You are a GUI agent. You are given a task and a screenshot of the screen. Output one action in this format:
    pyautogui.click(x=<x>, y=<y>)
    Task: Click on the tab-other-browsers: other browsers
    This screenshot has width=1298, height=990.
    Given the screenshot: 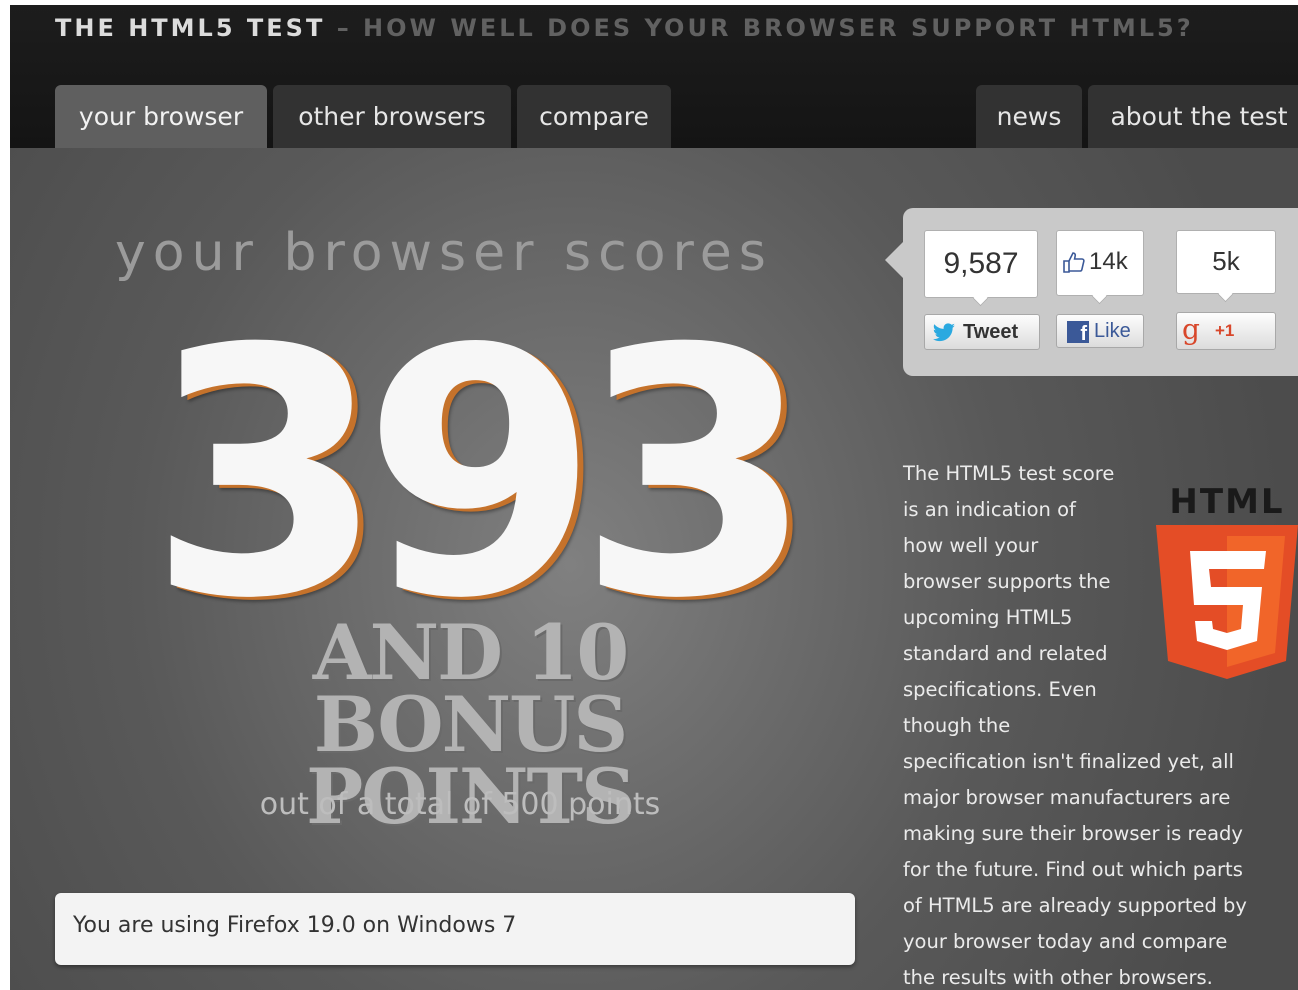 What is the action you would take?
    pyautogui.click(x=392, y=116)
    